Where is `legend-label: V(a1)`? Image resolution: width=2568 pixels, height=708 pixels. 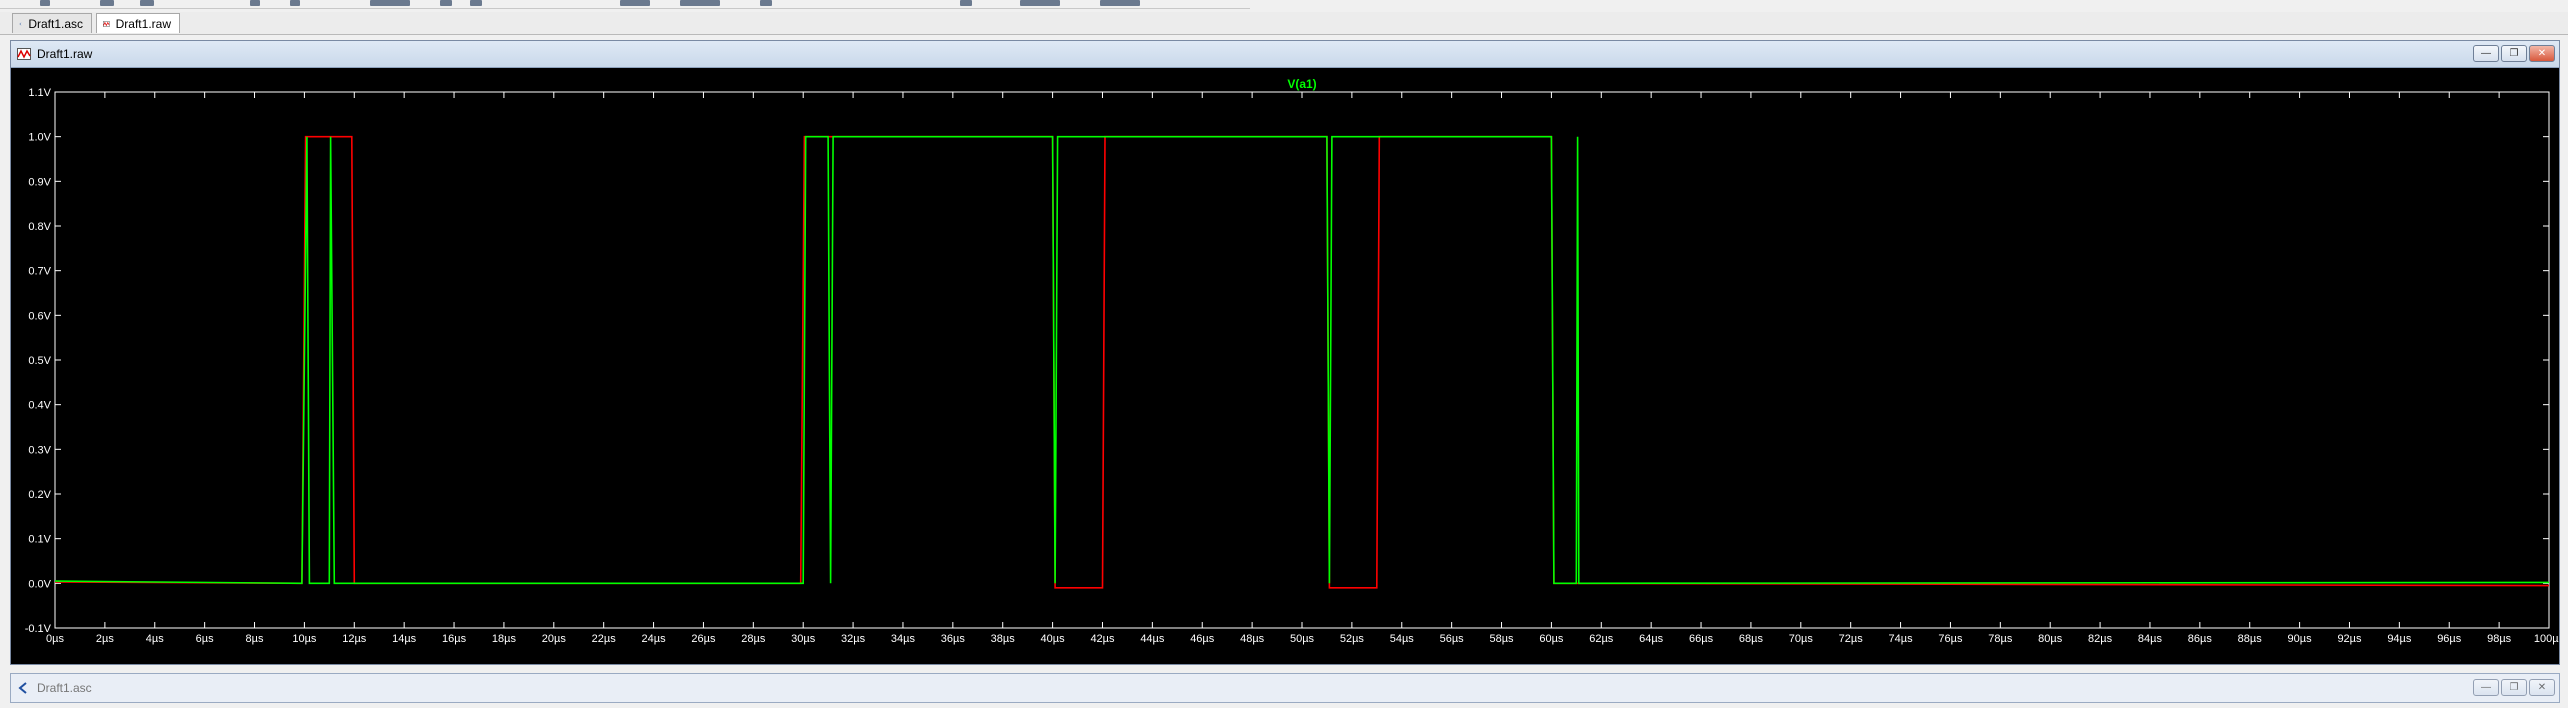
legend-label: V(a1) is located at coordinates (1301, 84).